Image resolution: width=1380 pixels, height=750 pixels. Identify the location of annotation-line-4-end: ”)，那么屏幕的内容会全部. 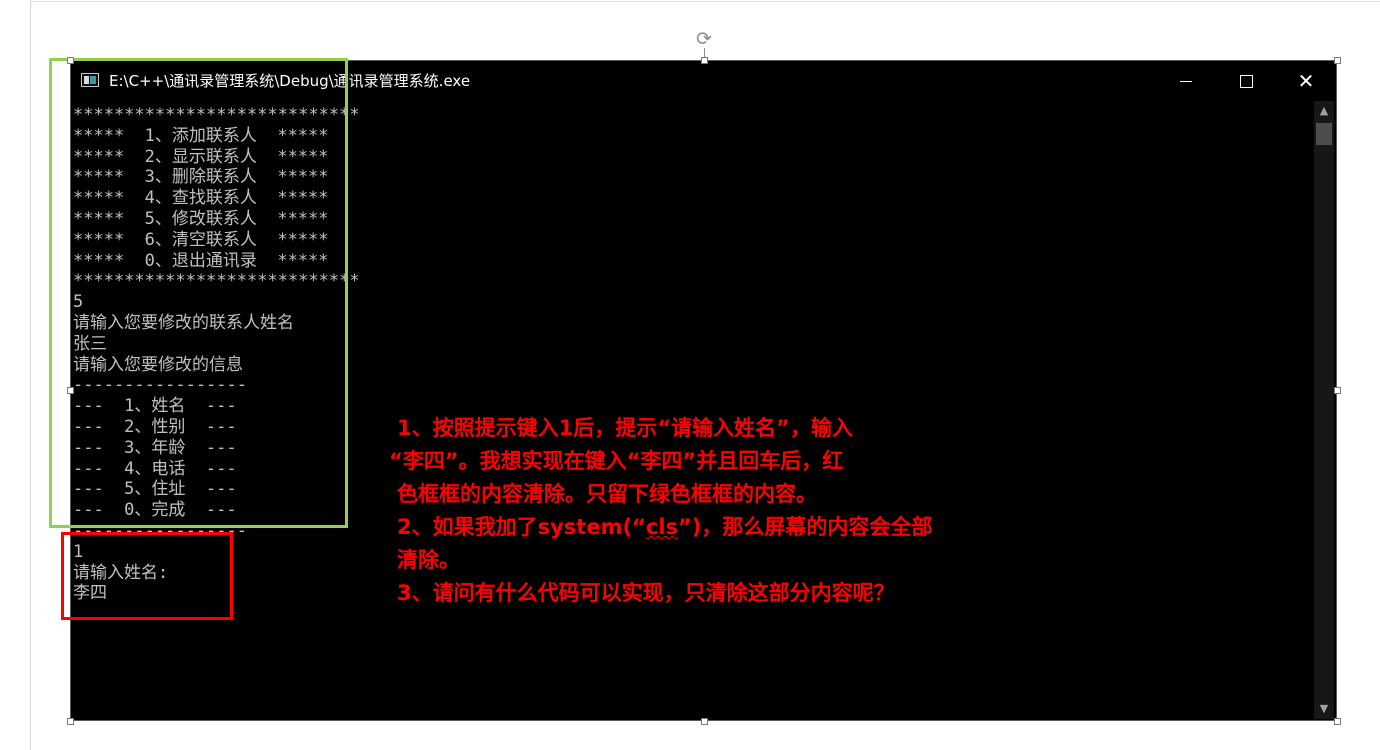
(805, 527).